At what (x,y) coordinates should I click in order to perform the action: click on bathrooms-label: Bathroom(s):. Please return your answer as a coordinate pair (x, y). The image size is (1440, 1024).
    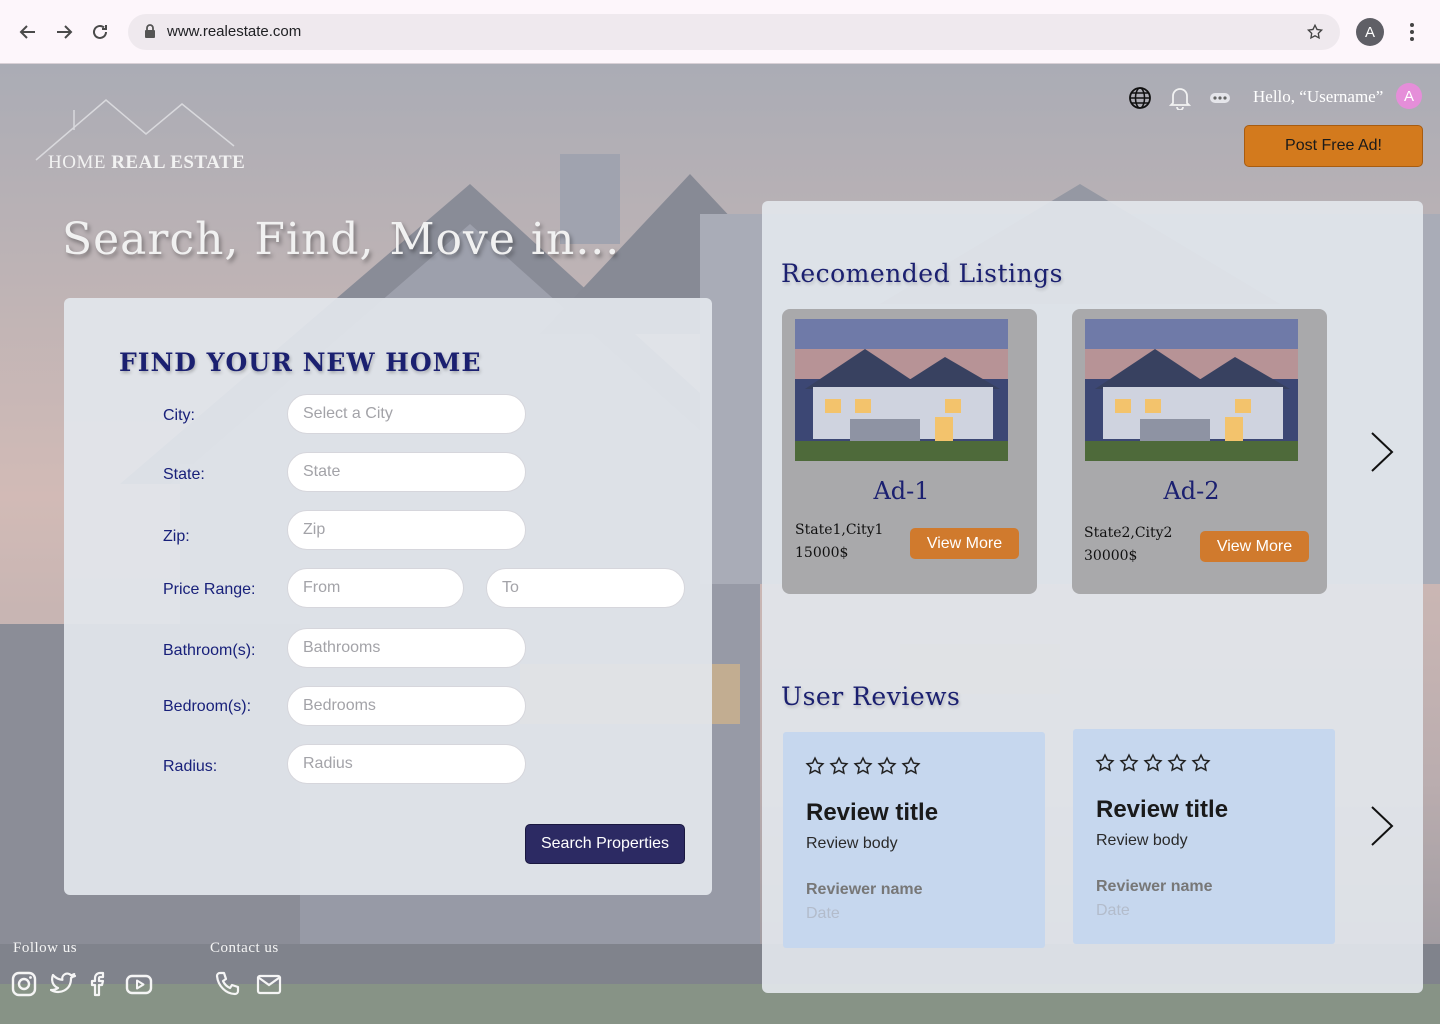
    Looking at the image, I should click on (209, 650).